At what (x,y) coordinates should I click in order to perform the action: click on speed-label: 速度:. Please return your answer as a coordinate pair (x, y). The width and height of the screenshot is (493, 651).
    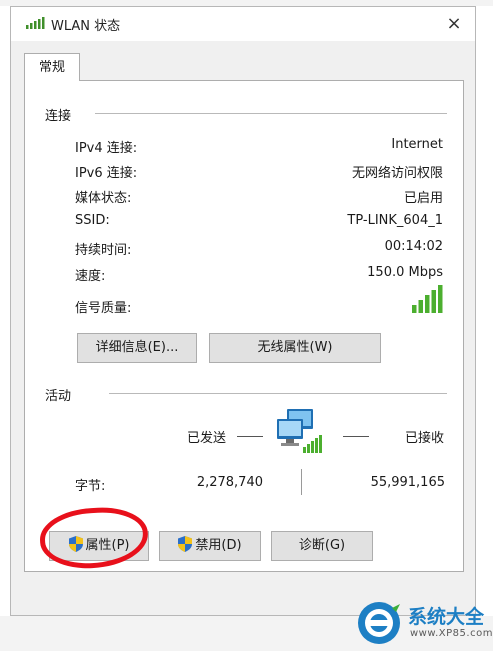
    Looking at the image, I should click on (90, 276).